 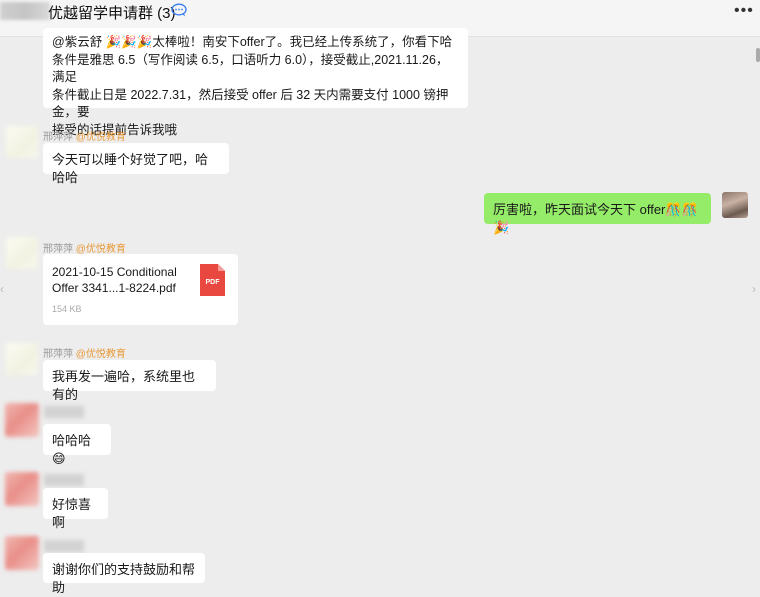 I want to click on message-bubble: 好惊喜啊, so click(x=75, y=509).